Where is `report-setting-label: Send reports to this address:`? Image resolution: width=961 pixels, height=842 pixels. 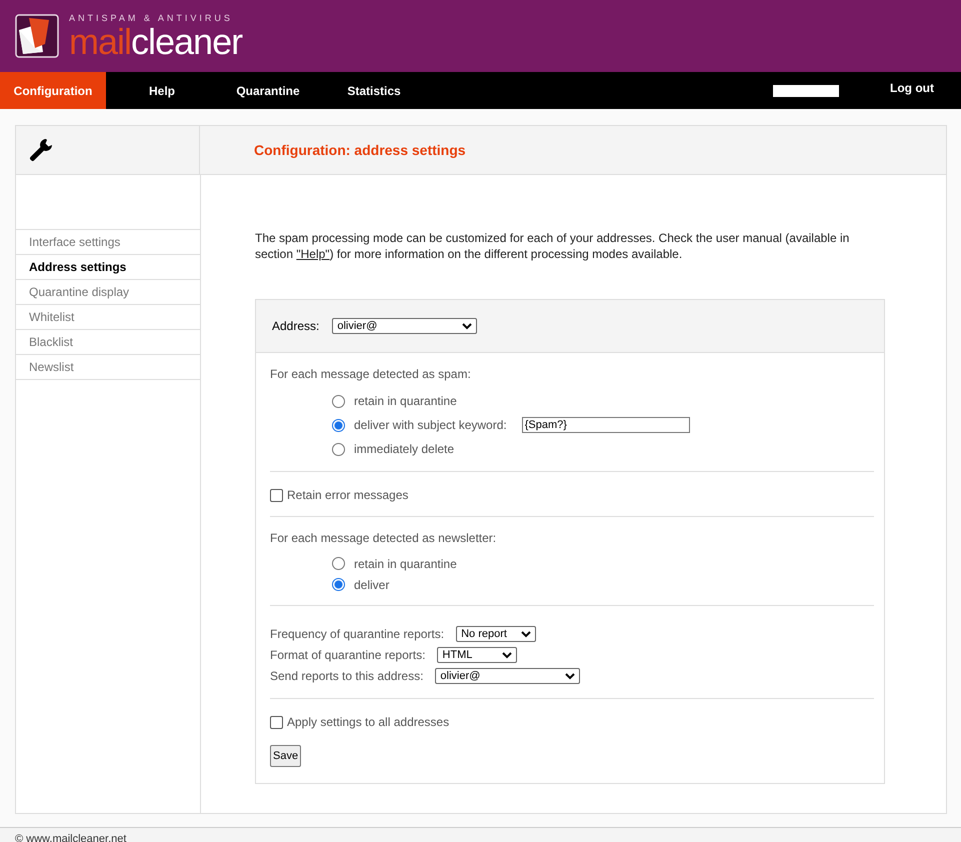 report-setting-label: Send reports to this address: is located at coordinates (347, 676).